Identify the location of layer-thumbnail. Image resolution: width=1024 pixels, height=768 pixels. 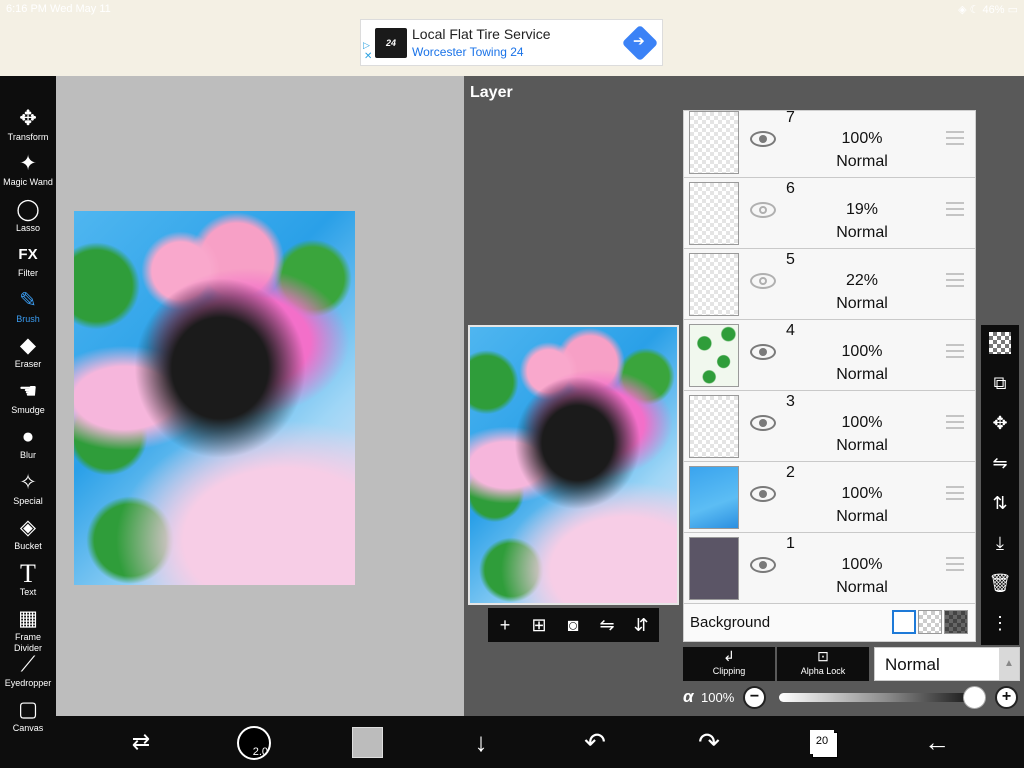
(714, 426).